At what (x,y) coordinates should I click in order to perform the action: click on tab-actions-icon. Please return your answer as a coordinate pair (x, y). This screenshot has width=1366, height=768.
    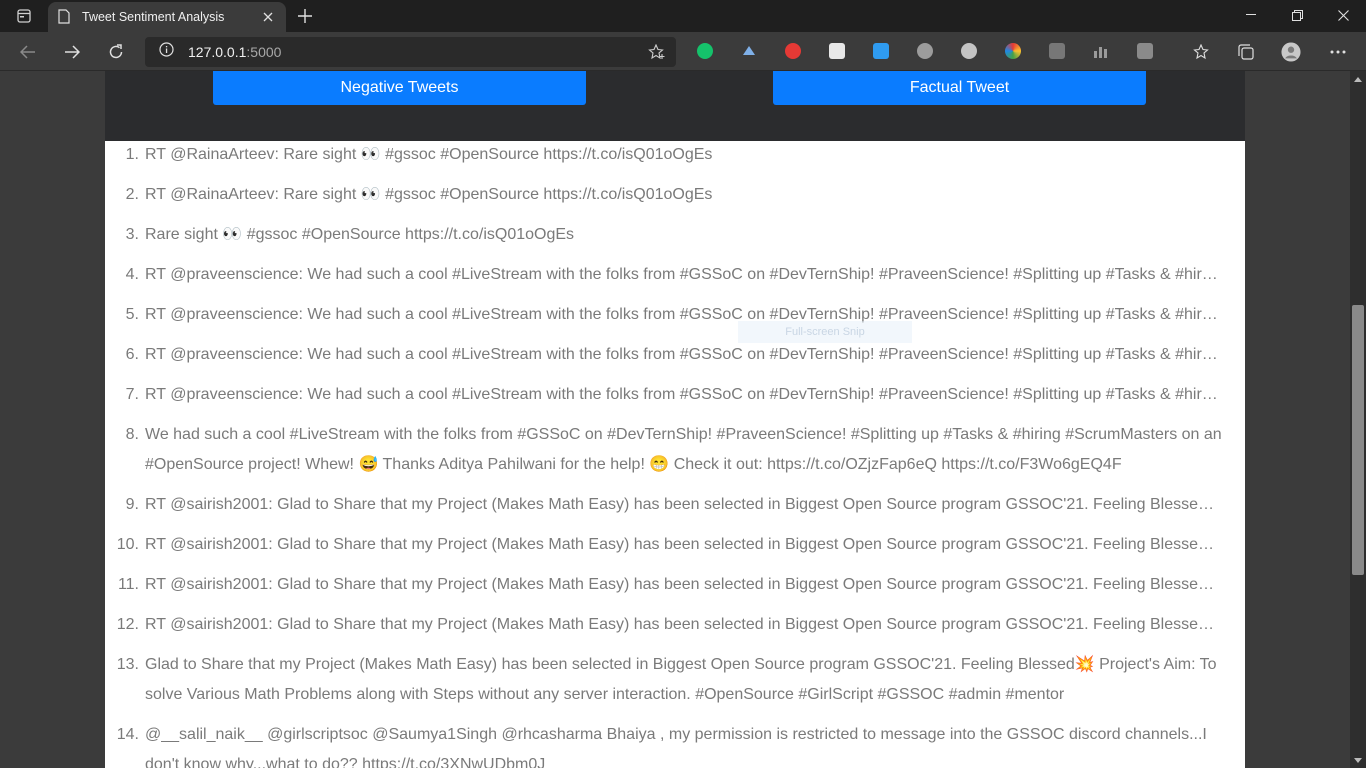
    Looking at the image, I should click on (24, 16).